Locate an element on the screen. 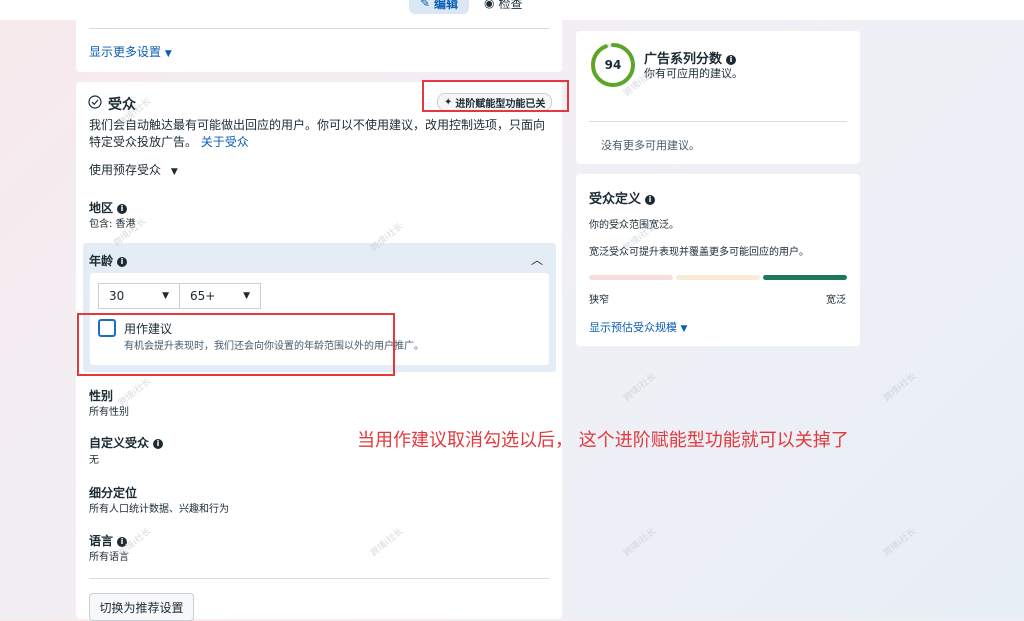  show-more-label: 显示更多设置 is located at coordinates (125, 52).